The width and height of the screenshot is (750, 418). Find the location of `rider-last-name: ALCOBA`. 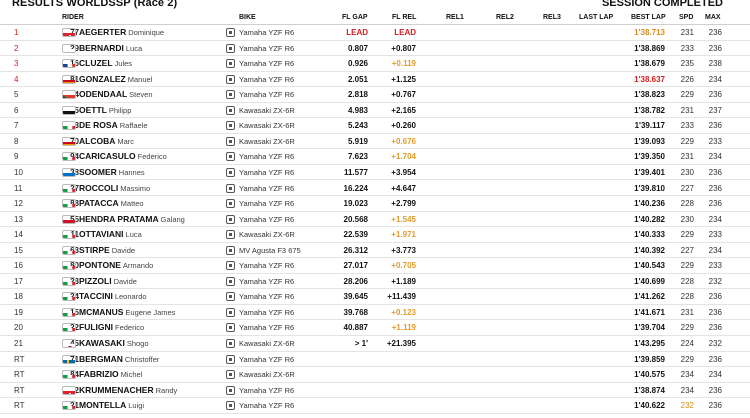

rider-last-name: ALCOBA is located at coordinates (97, 140).